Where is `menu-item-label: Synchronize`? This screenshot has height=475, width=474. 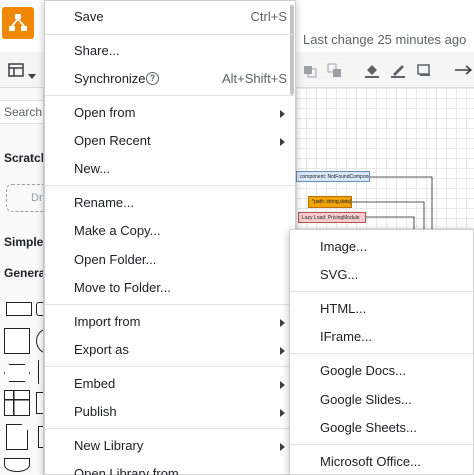 menu-item-label: Synchronize is located at coordinates (110, 78).